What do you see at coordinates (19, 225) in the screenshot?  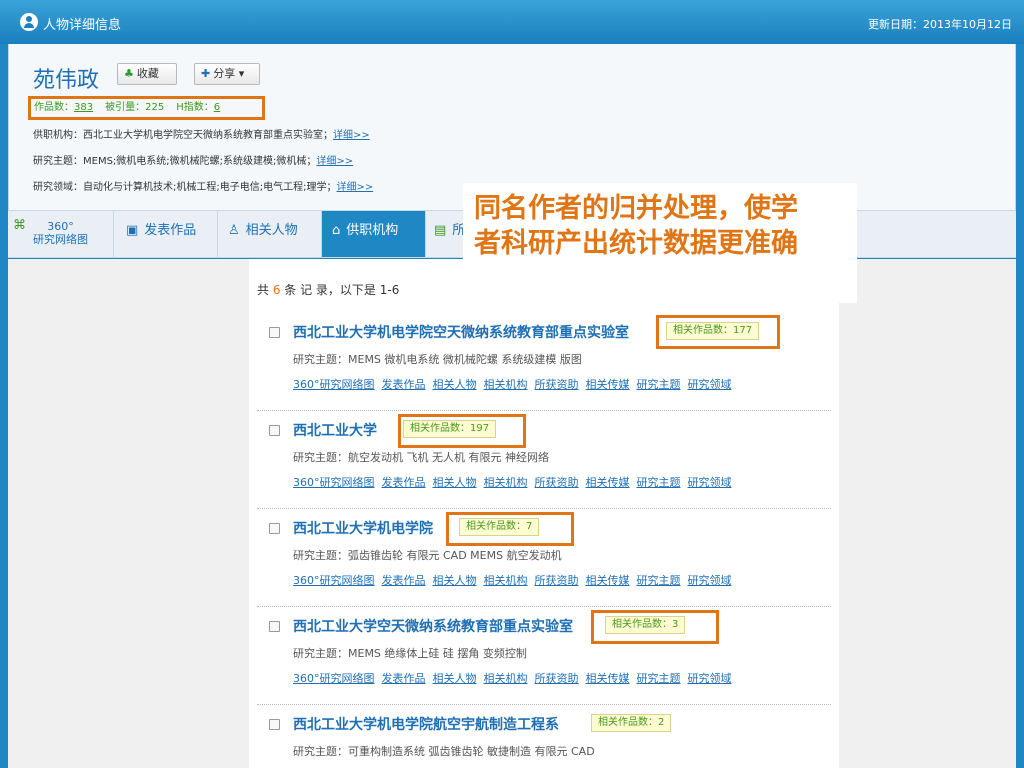 I see `network-icon: ⌘` at bounding box center [19, 225].